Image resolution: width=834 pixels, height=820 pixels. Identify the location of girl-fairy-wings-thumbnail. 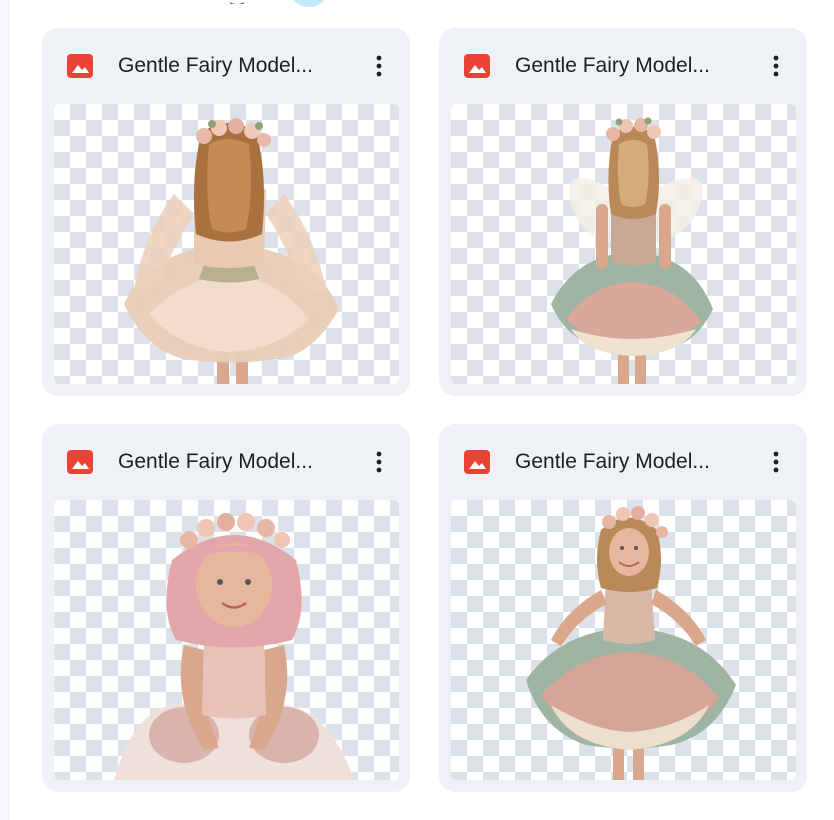
(632, 250).